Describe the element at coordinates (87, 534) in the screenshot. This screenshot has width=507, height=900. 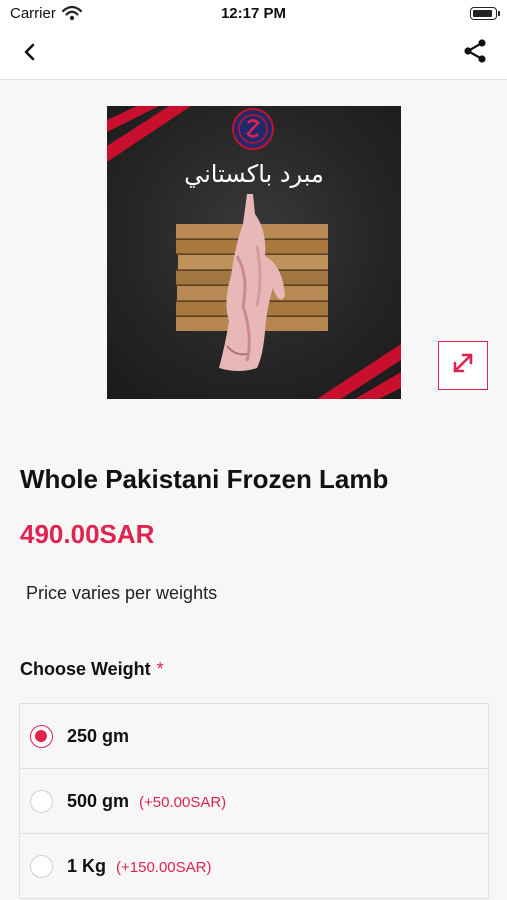
I see `product-price: 490.00SAR` at that location.